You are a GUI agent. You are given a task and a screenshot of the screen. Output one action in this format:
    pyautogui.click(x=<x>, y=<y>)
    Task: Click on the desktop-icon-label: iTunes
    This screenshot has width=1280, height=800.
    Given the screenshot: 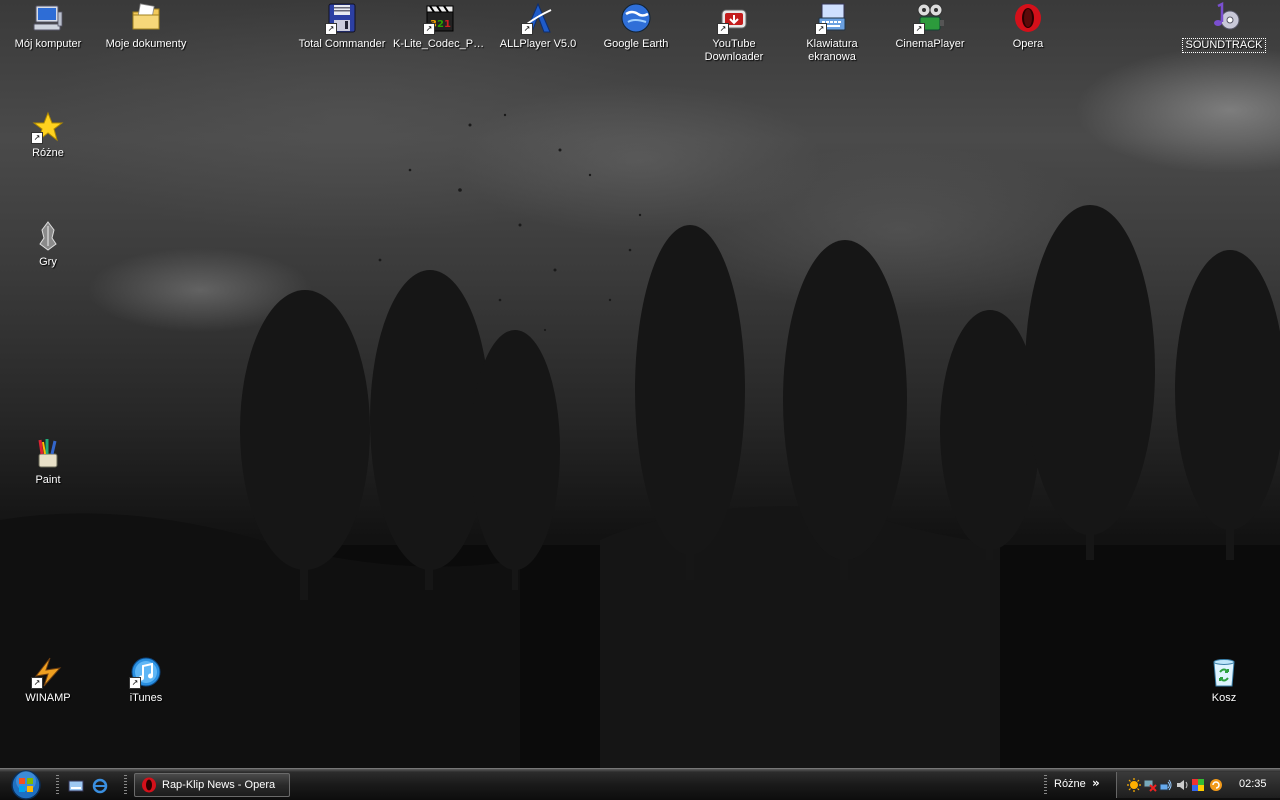 What is the action you would take?
    pyautogui.click(x=146, y=698)
    